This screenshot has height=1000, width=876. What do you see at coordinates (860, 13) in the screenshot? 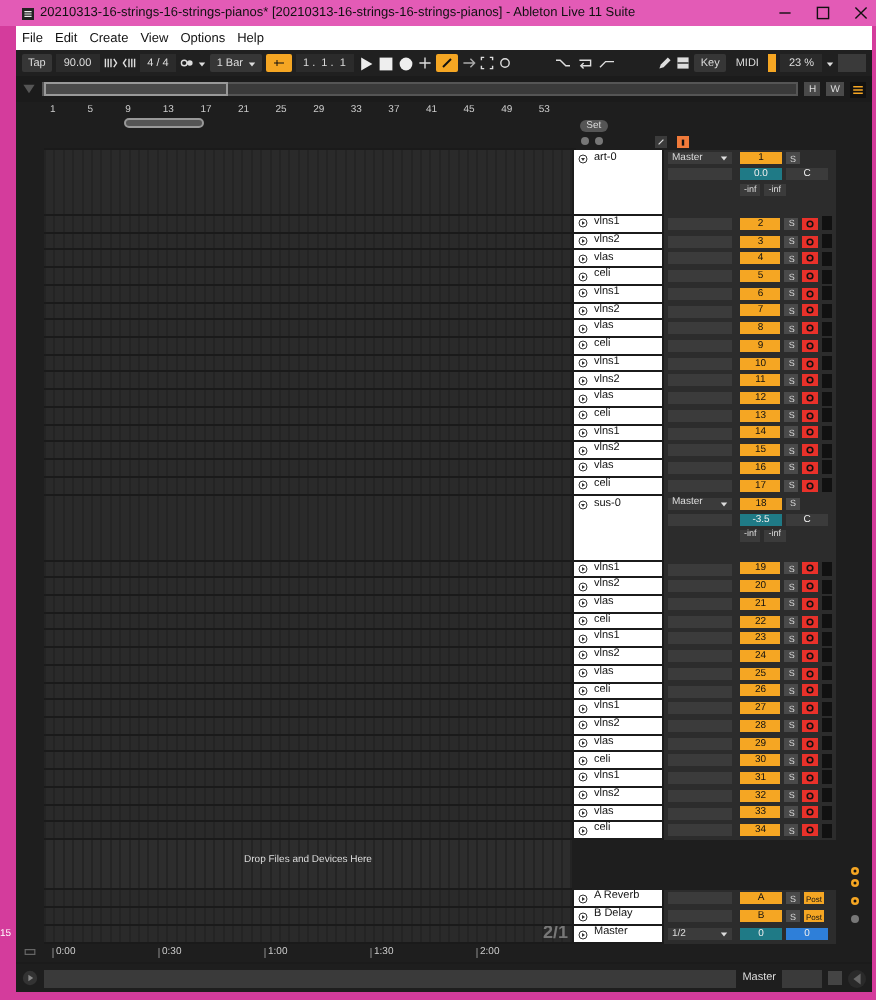
I see `close-icon` at bounding box center [860, 13].